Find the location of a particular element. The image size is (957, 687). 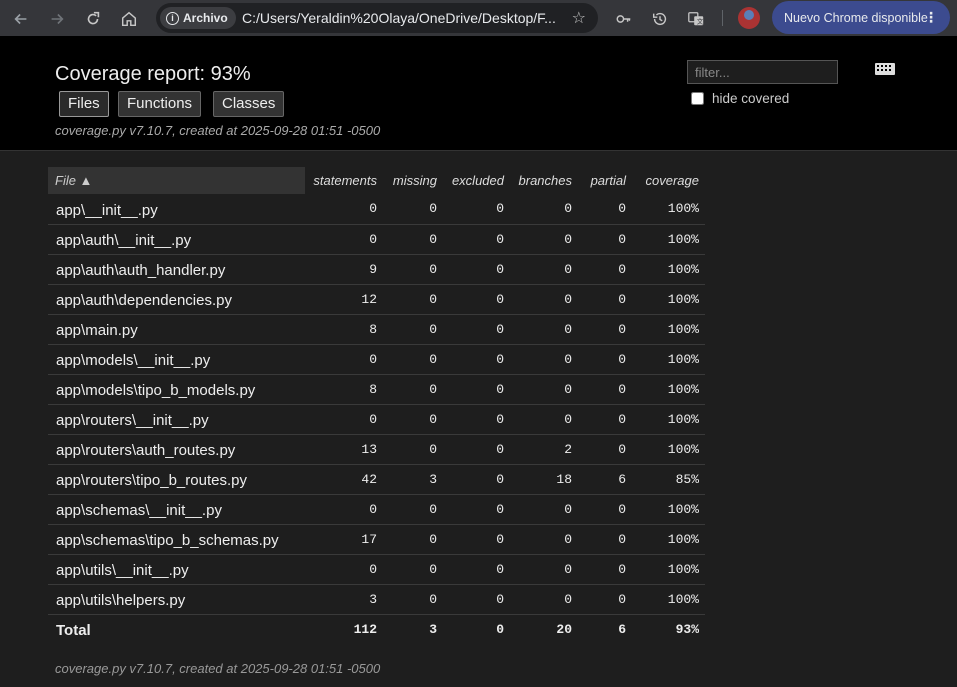

column-header-excluded: excluded is located at coordinates (476, 180).